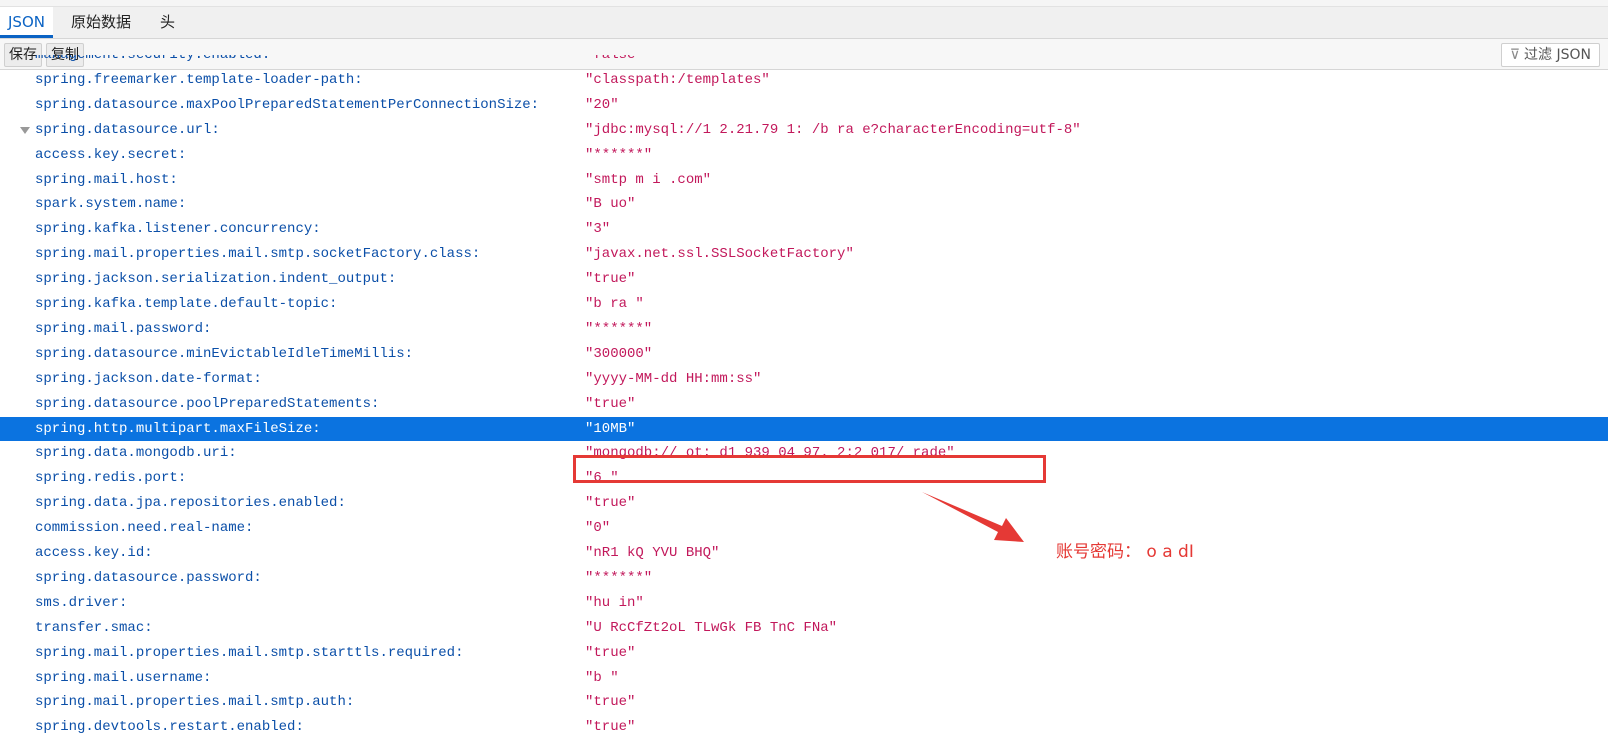 The height and width of the screenshot is (750, 1608). I want to click on json-value: "3", so click(598, 229).